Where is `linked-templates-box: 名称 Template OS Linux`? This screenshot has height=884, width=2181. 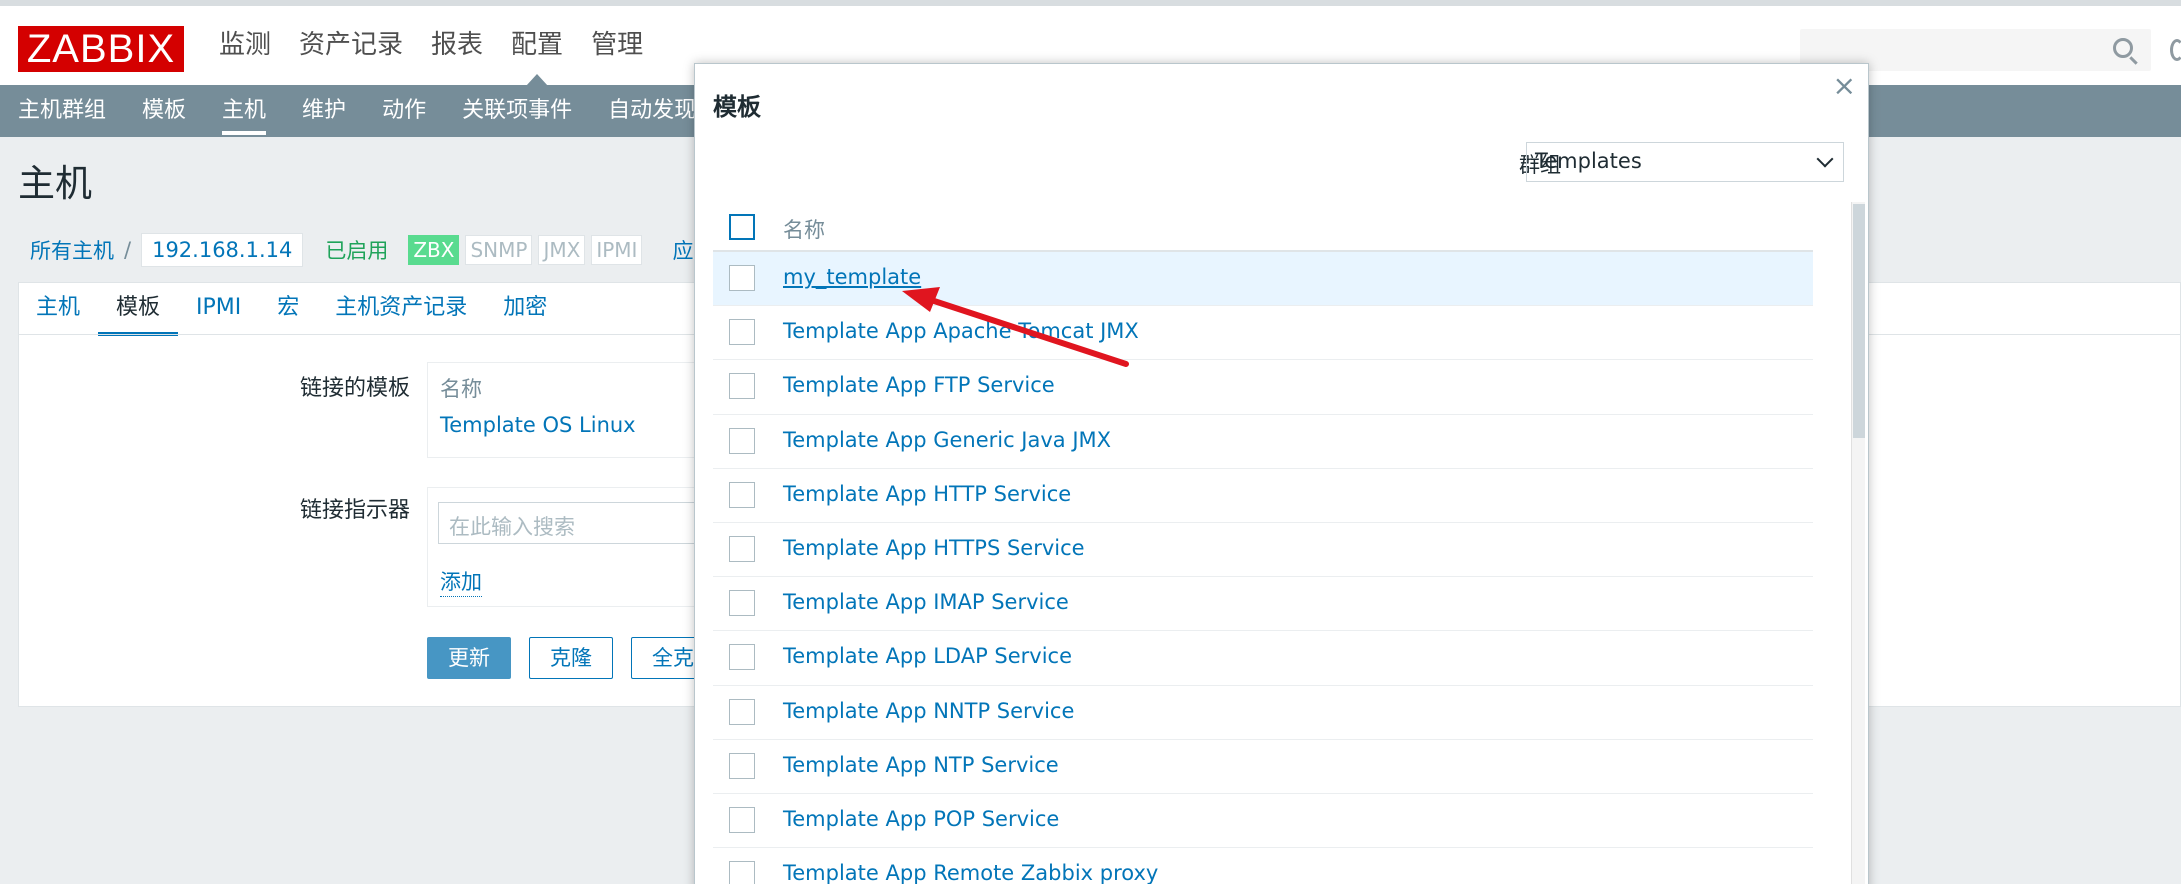
linked-templates-box: 名称 Template OS Linux is located at coordinates (577, 410).